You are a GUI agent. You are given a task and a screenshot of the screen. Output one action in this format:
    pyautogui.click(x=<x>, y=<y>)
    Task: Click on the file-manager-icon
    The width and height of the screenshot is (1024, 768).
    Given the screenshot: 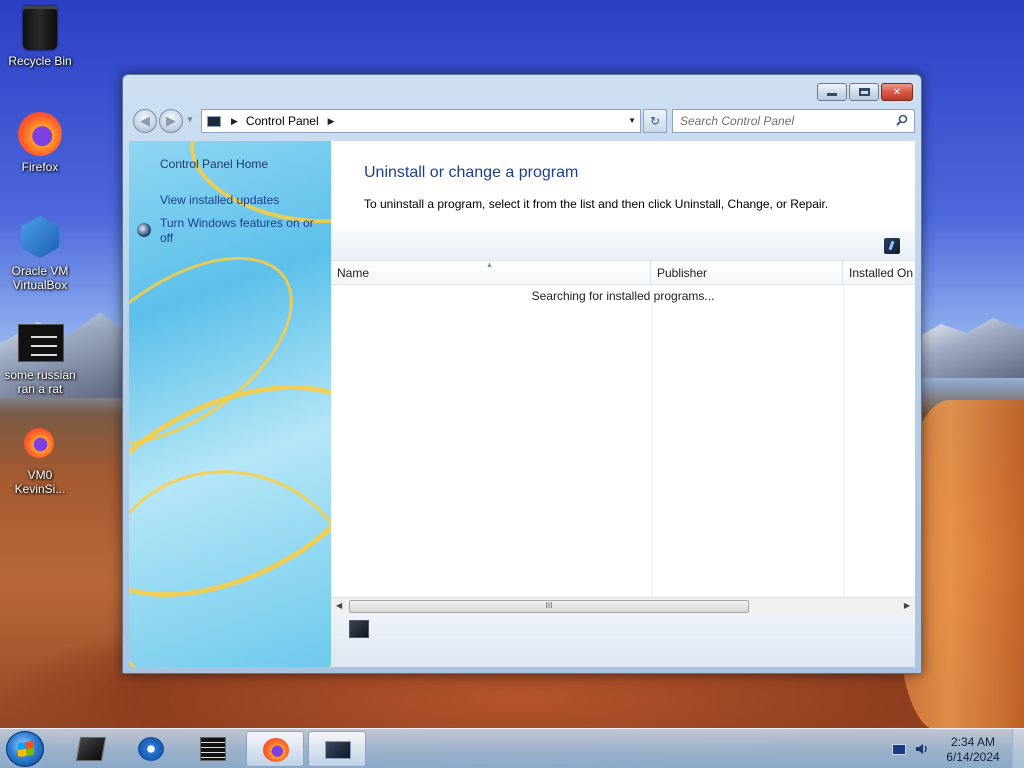 What is the action you would take?
    pyautogui.click(x=91, y=749)
    